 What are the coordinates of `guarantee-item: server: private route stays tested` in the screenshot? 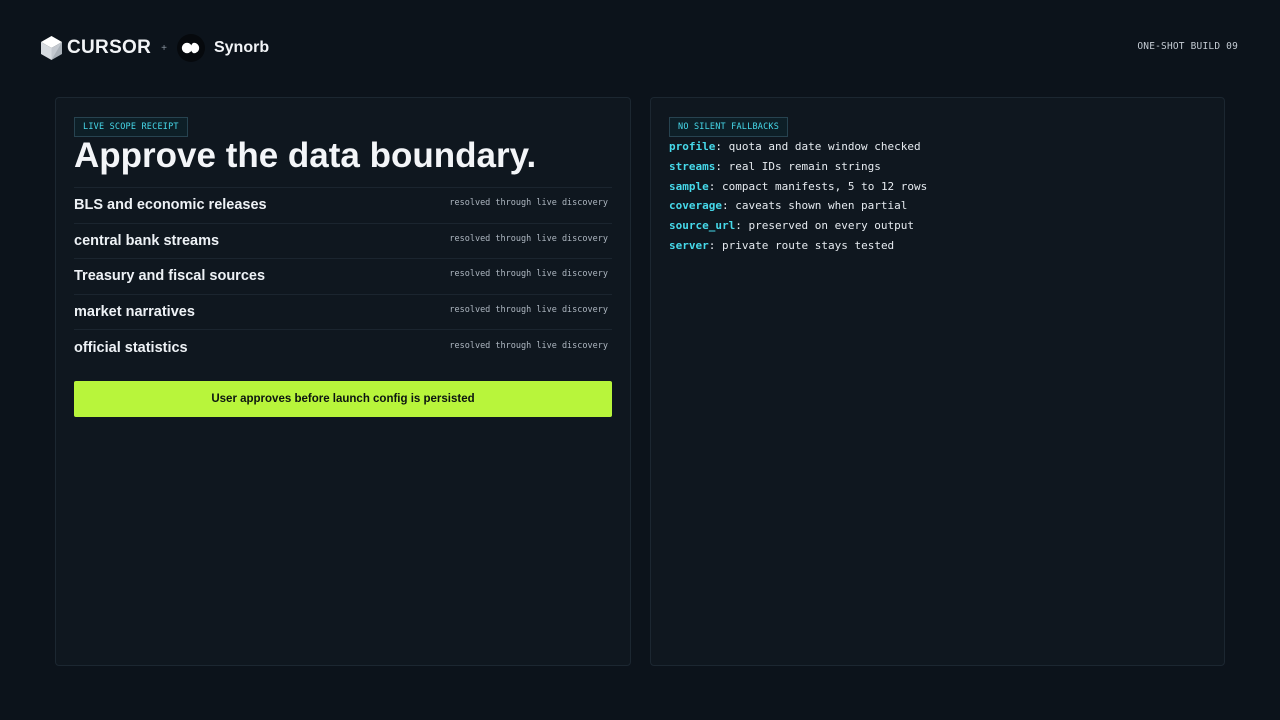 It's located at (782, 245).